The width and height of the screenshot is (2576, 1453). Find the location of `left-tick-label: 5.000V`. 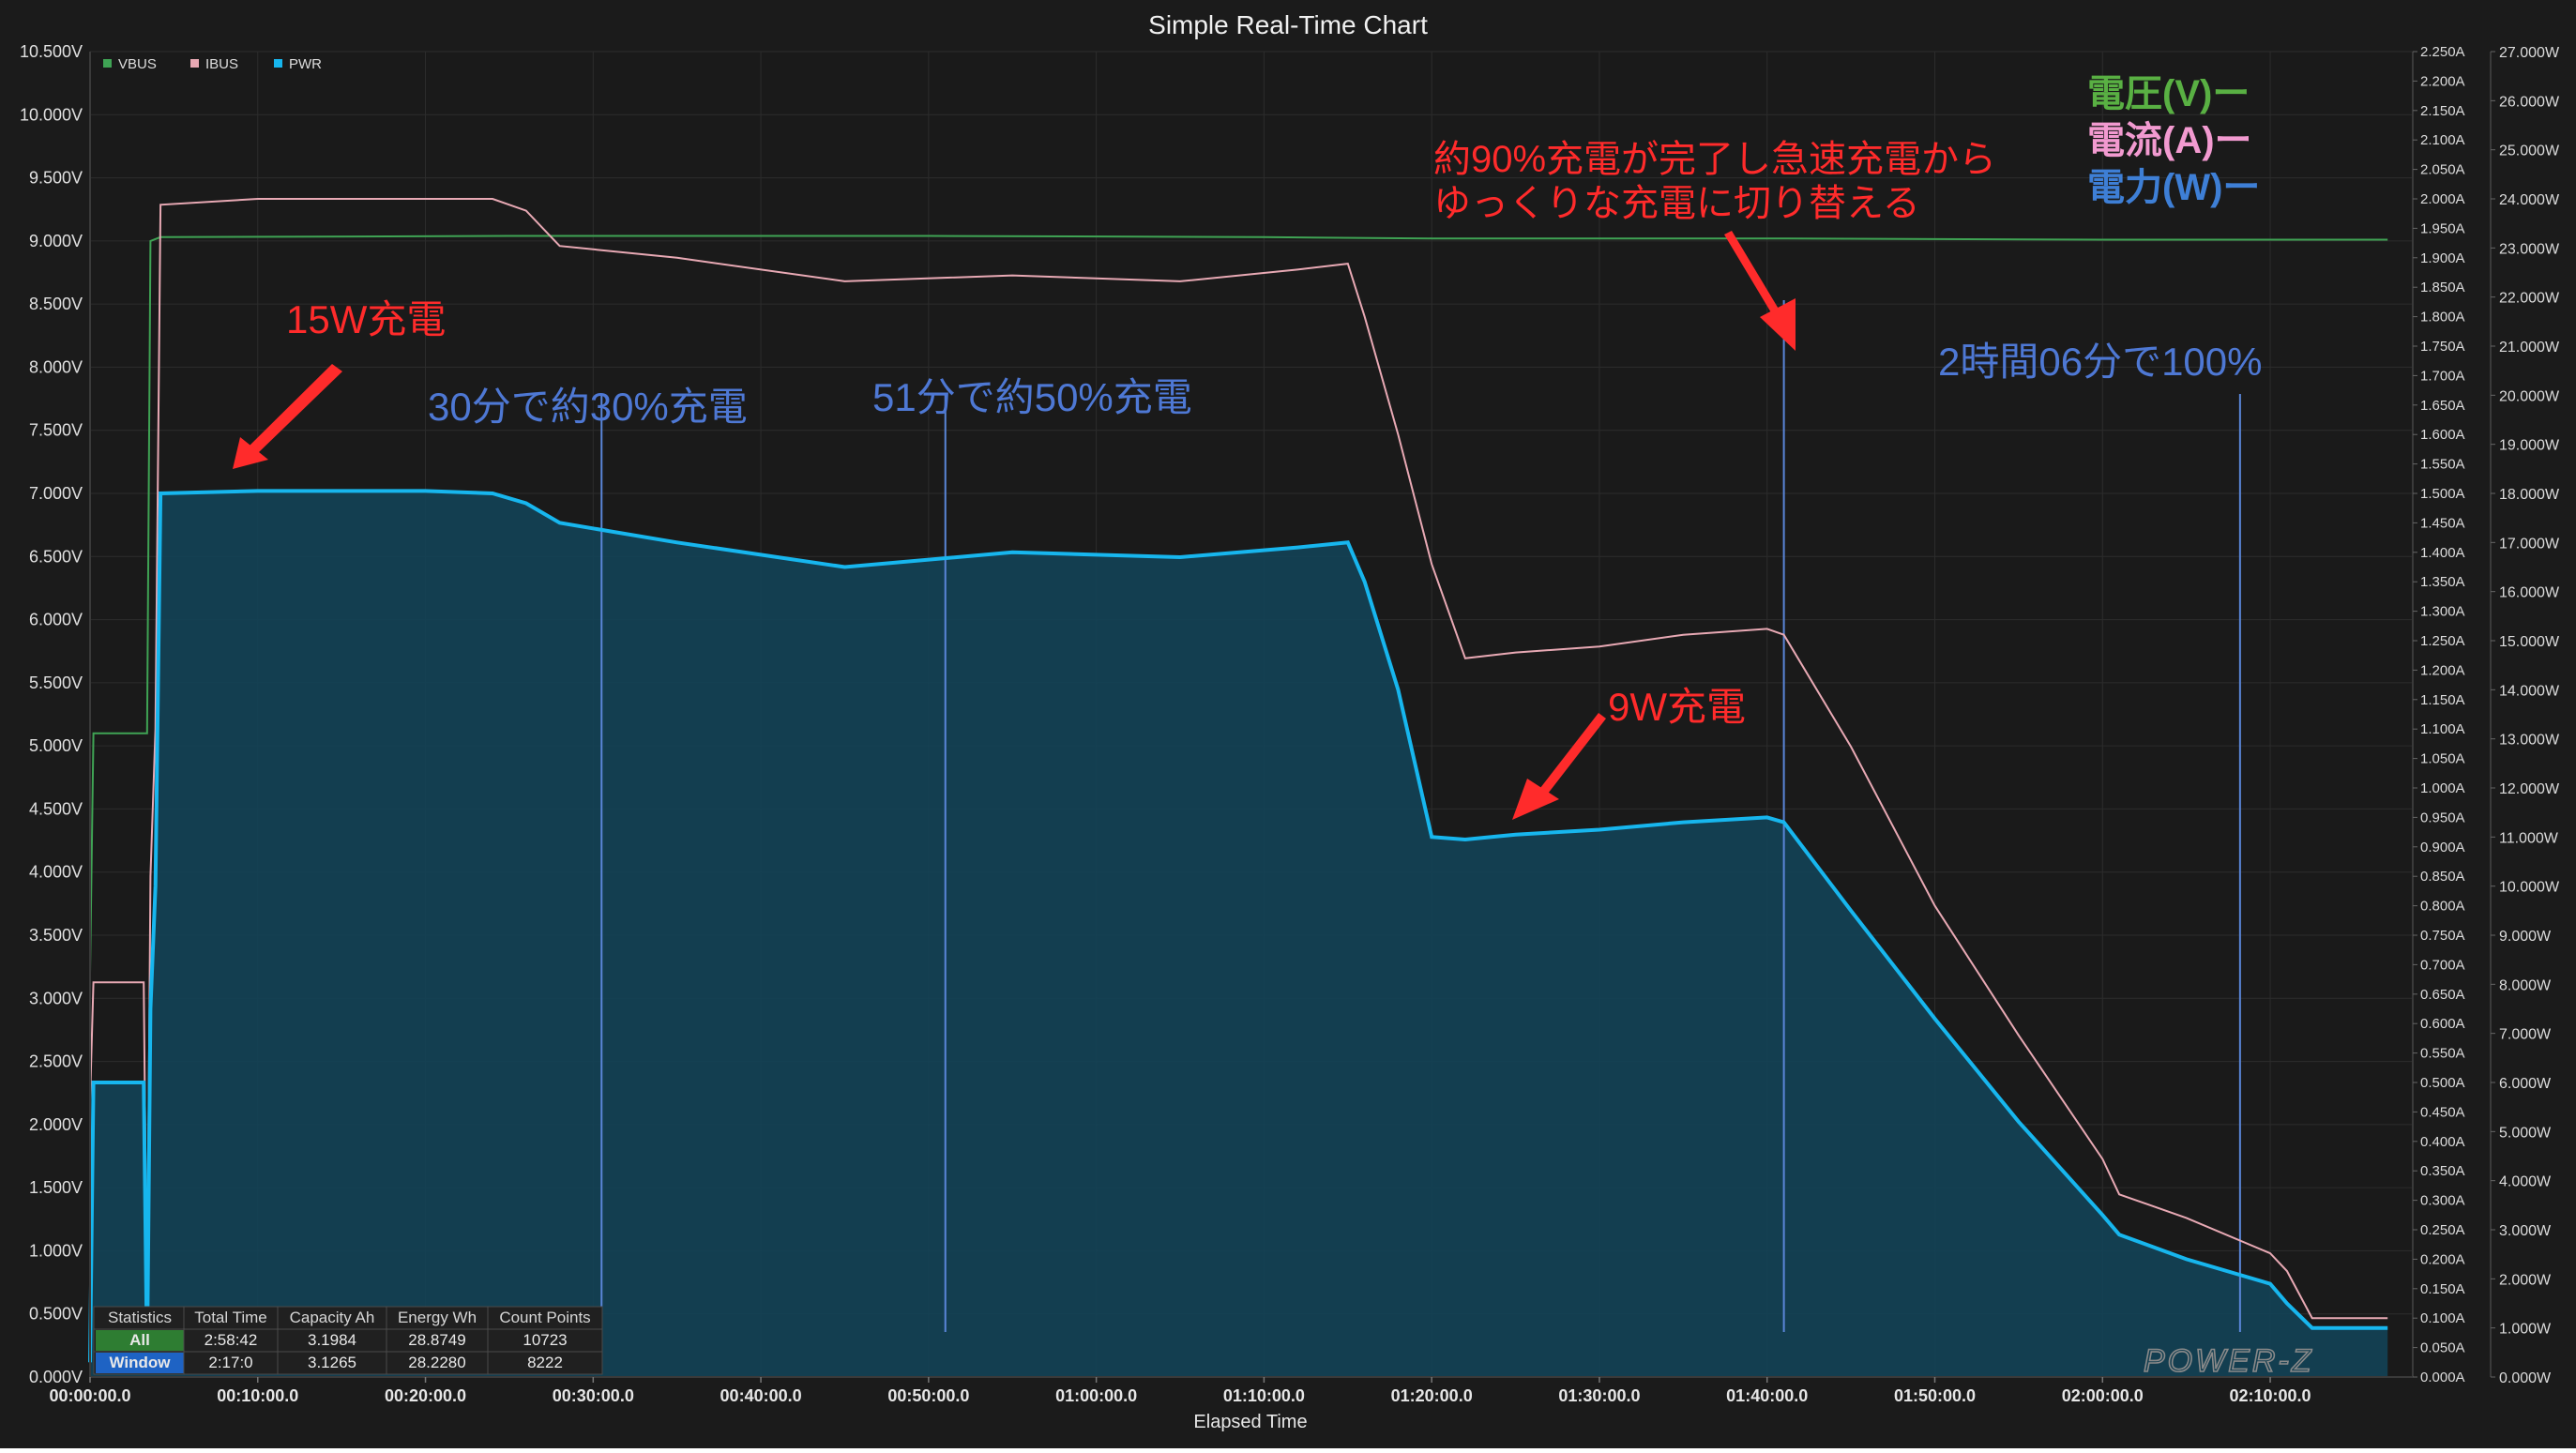

left-tick-label: 5.000V is located at coordinates (56, 745).